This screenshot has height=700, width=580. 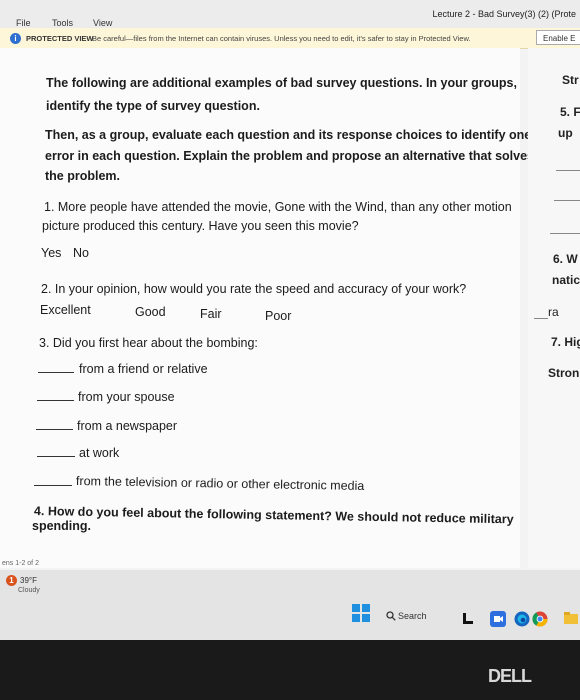 What do you see at coordinates (29, 590) in the screenshot?
I see `weather-condition: Cloudy` at bounding box center [29, 590].